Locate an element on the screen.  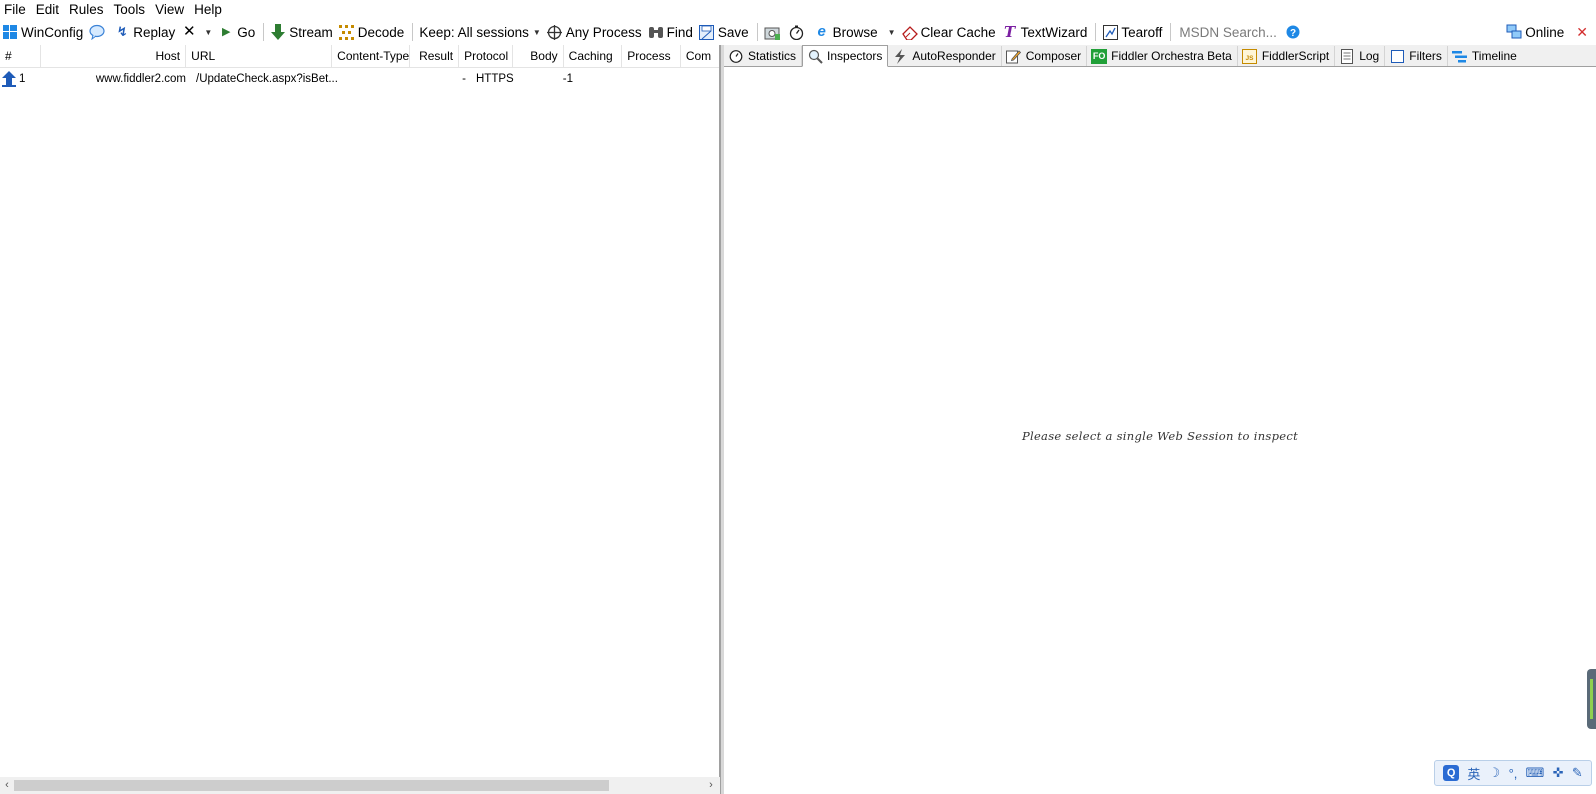
timer-button is located at coordinates (799, 32).